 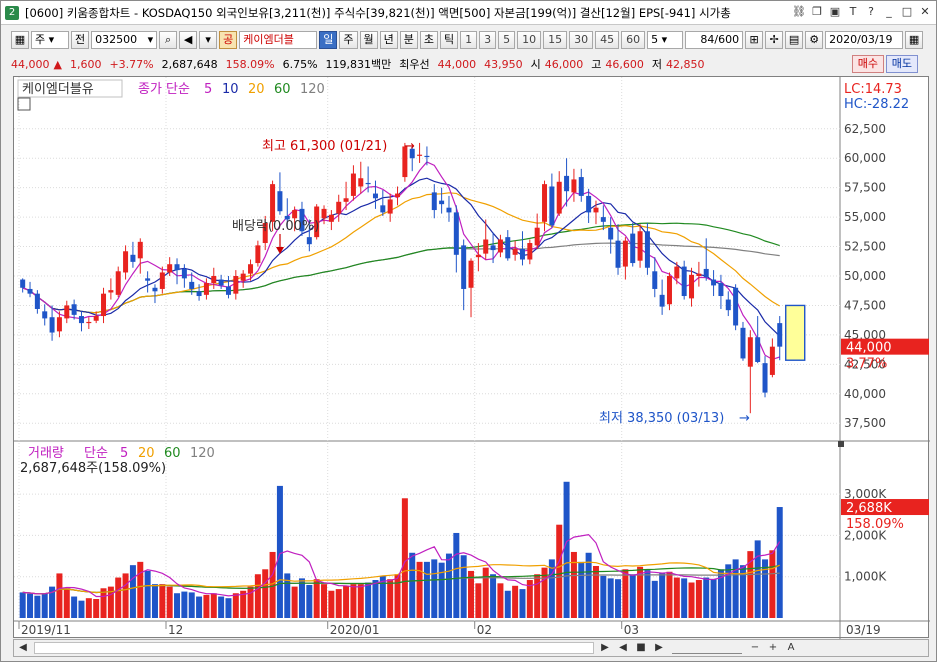 What do you see at coordinates (605, 648) in the screenshot?
I see `scroll-right-icon: ▶` at bounding box center [605, 648].